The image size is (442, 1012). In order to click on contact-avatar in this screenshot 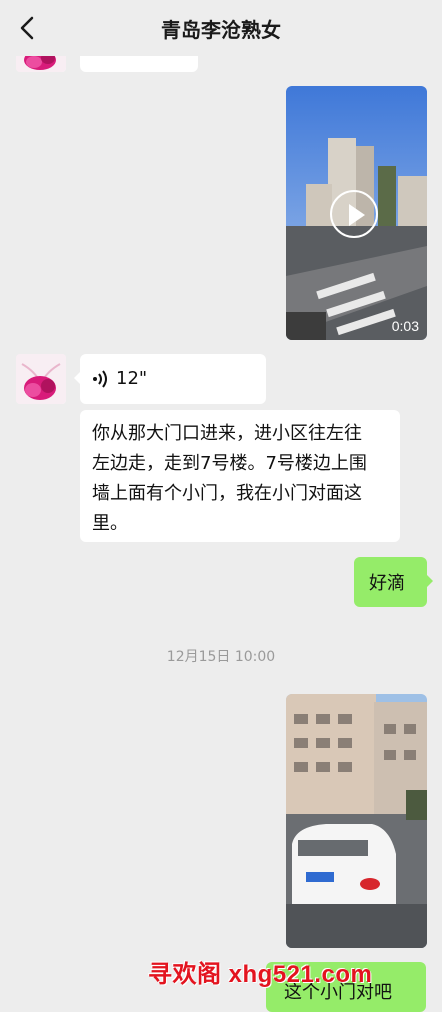, I will do `click(41, 379)`.